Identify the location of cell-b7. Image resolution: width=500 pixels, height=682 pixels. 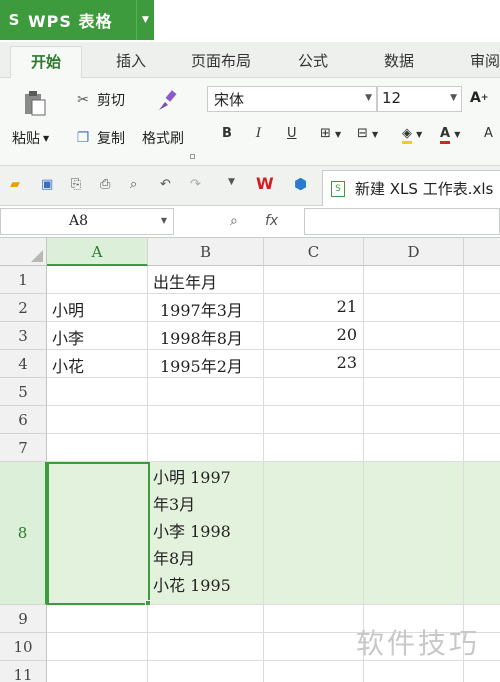
(206, 448).